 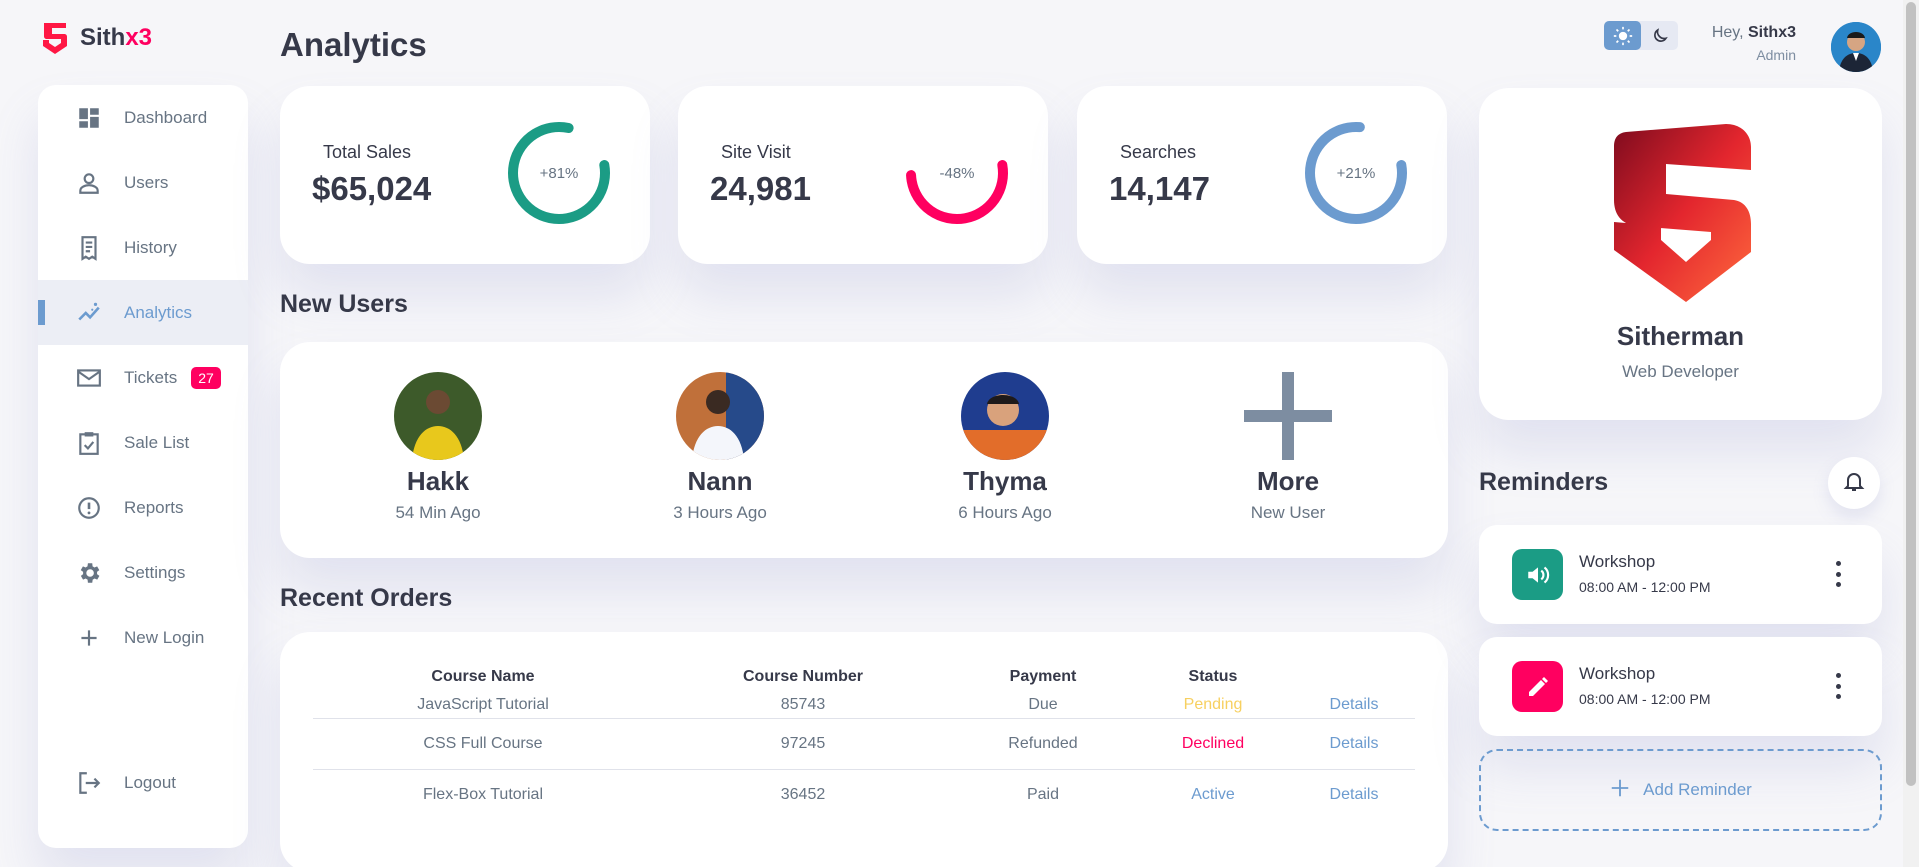 What do you see at coordinates (863, 175) in the screenshot?
I see `stat-card-site-visit: Site Visit 24,981 -48%` at bounding box center [863, 175].